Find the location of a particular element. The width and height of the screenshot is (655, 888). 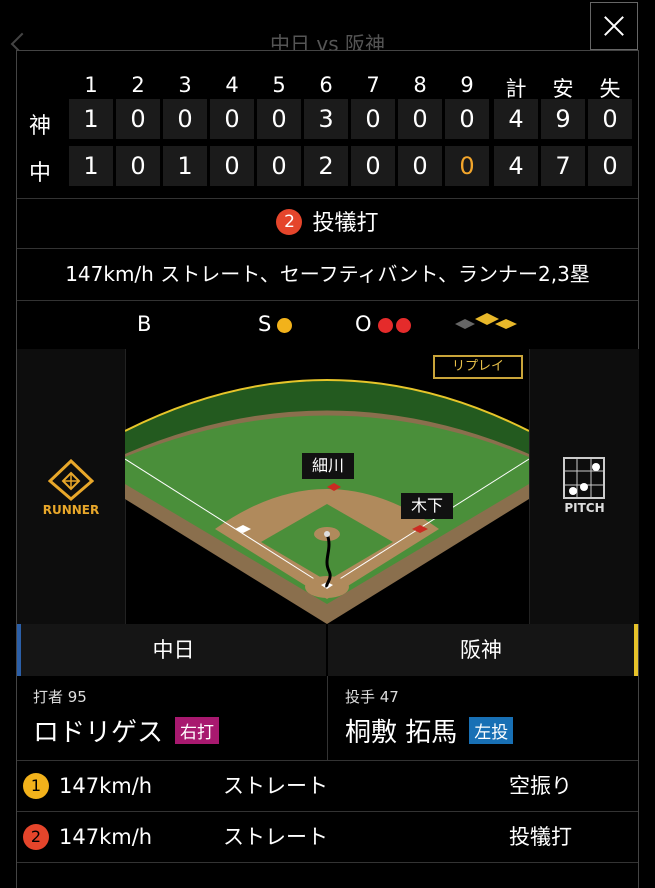

base-runners-icon is located at coordinates (486, 321).